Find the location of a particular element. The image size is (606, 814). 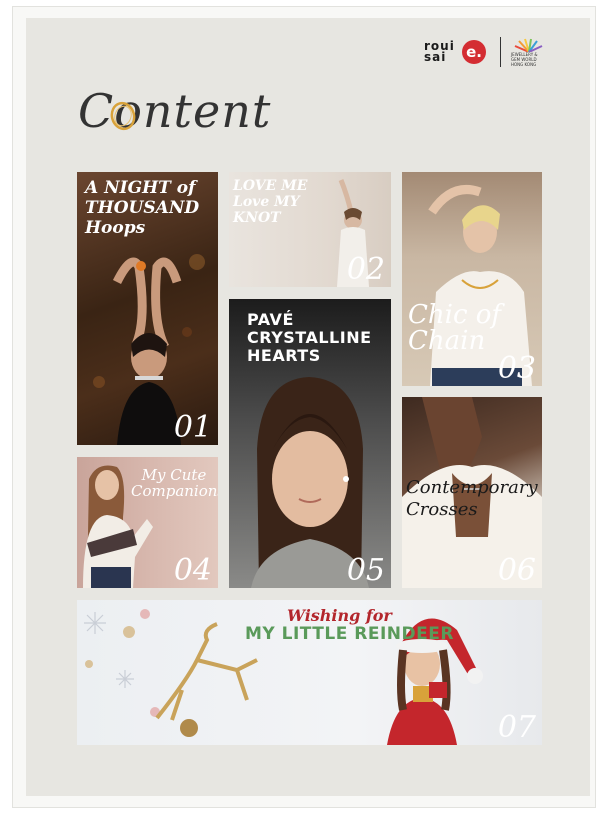

tile-04: My Cute Companions 04 is located at coordinates (147, 522).